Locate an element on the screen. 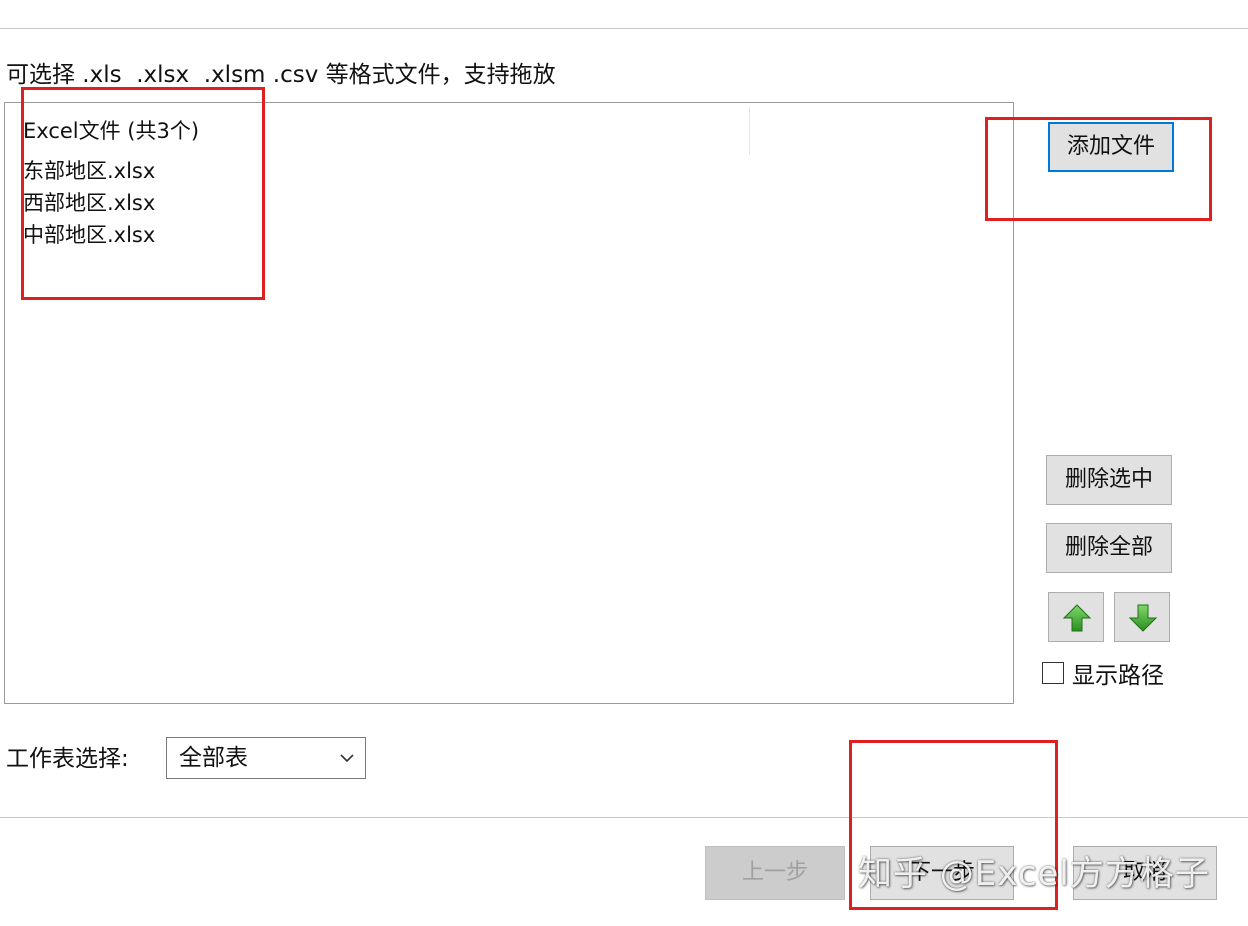 This screenshot has height=926, width=1248. move-up-button is located at coordinates (1076, 617).